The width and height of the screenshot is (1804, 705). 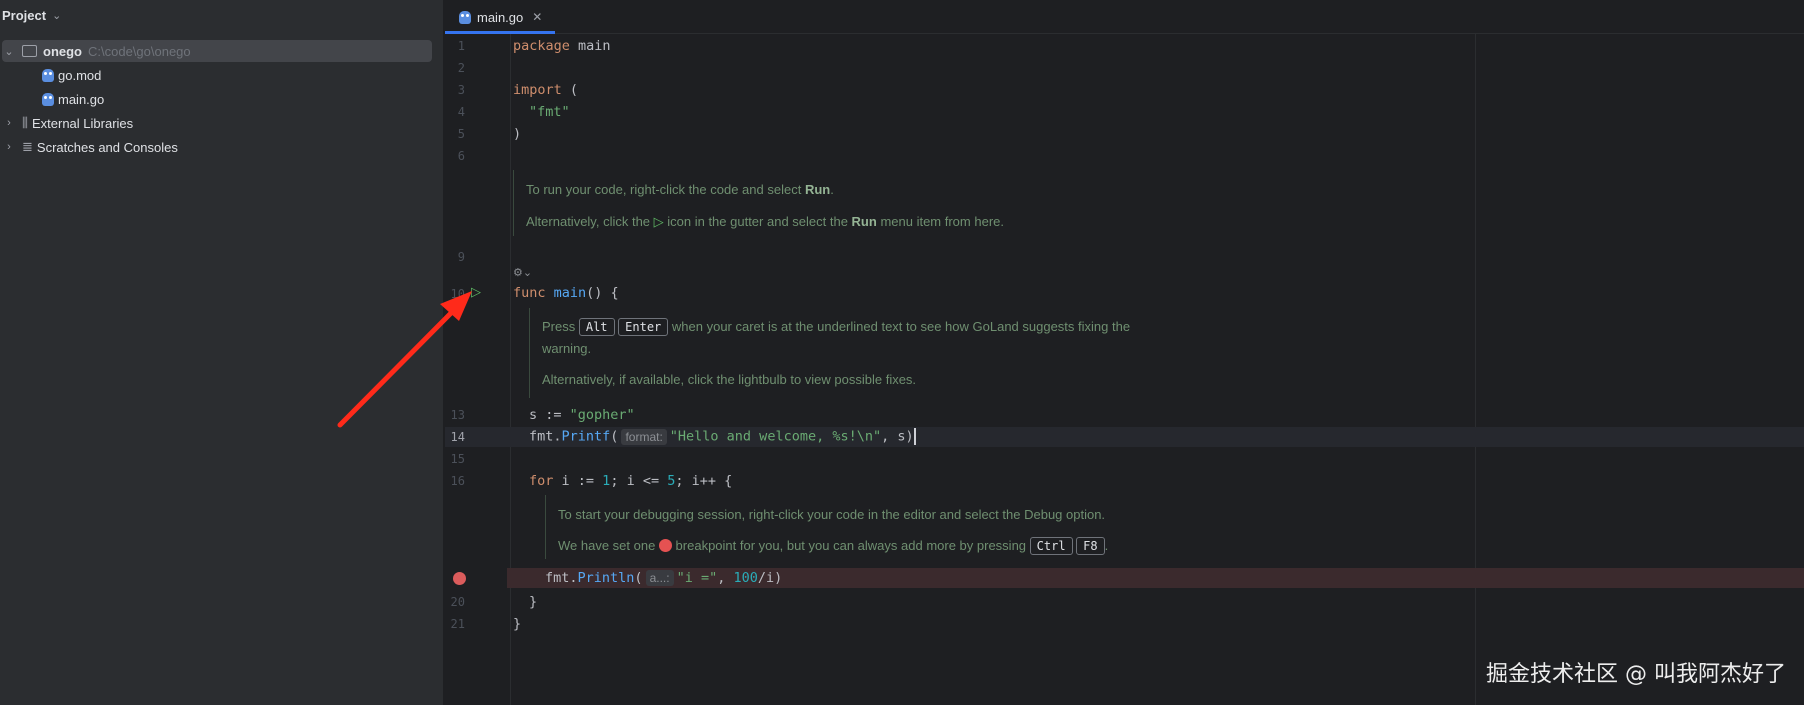 I want to click on line-number: 6, so click(x=461, y=156).